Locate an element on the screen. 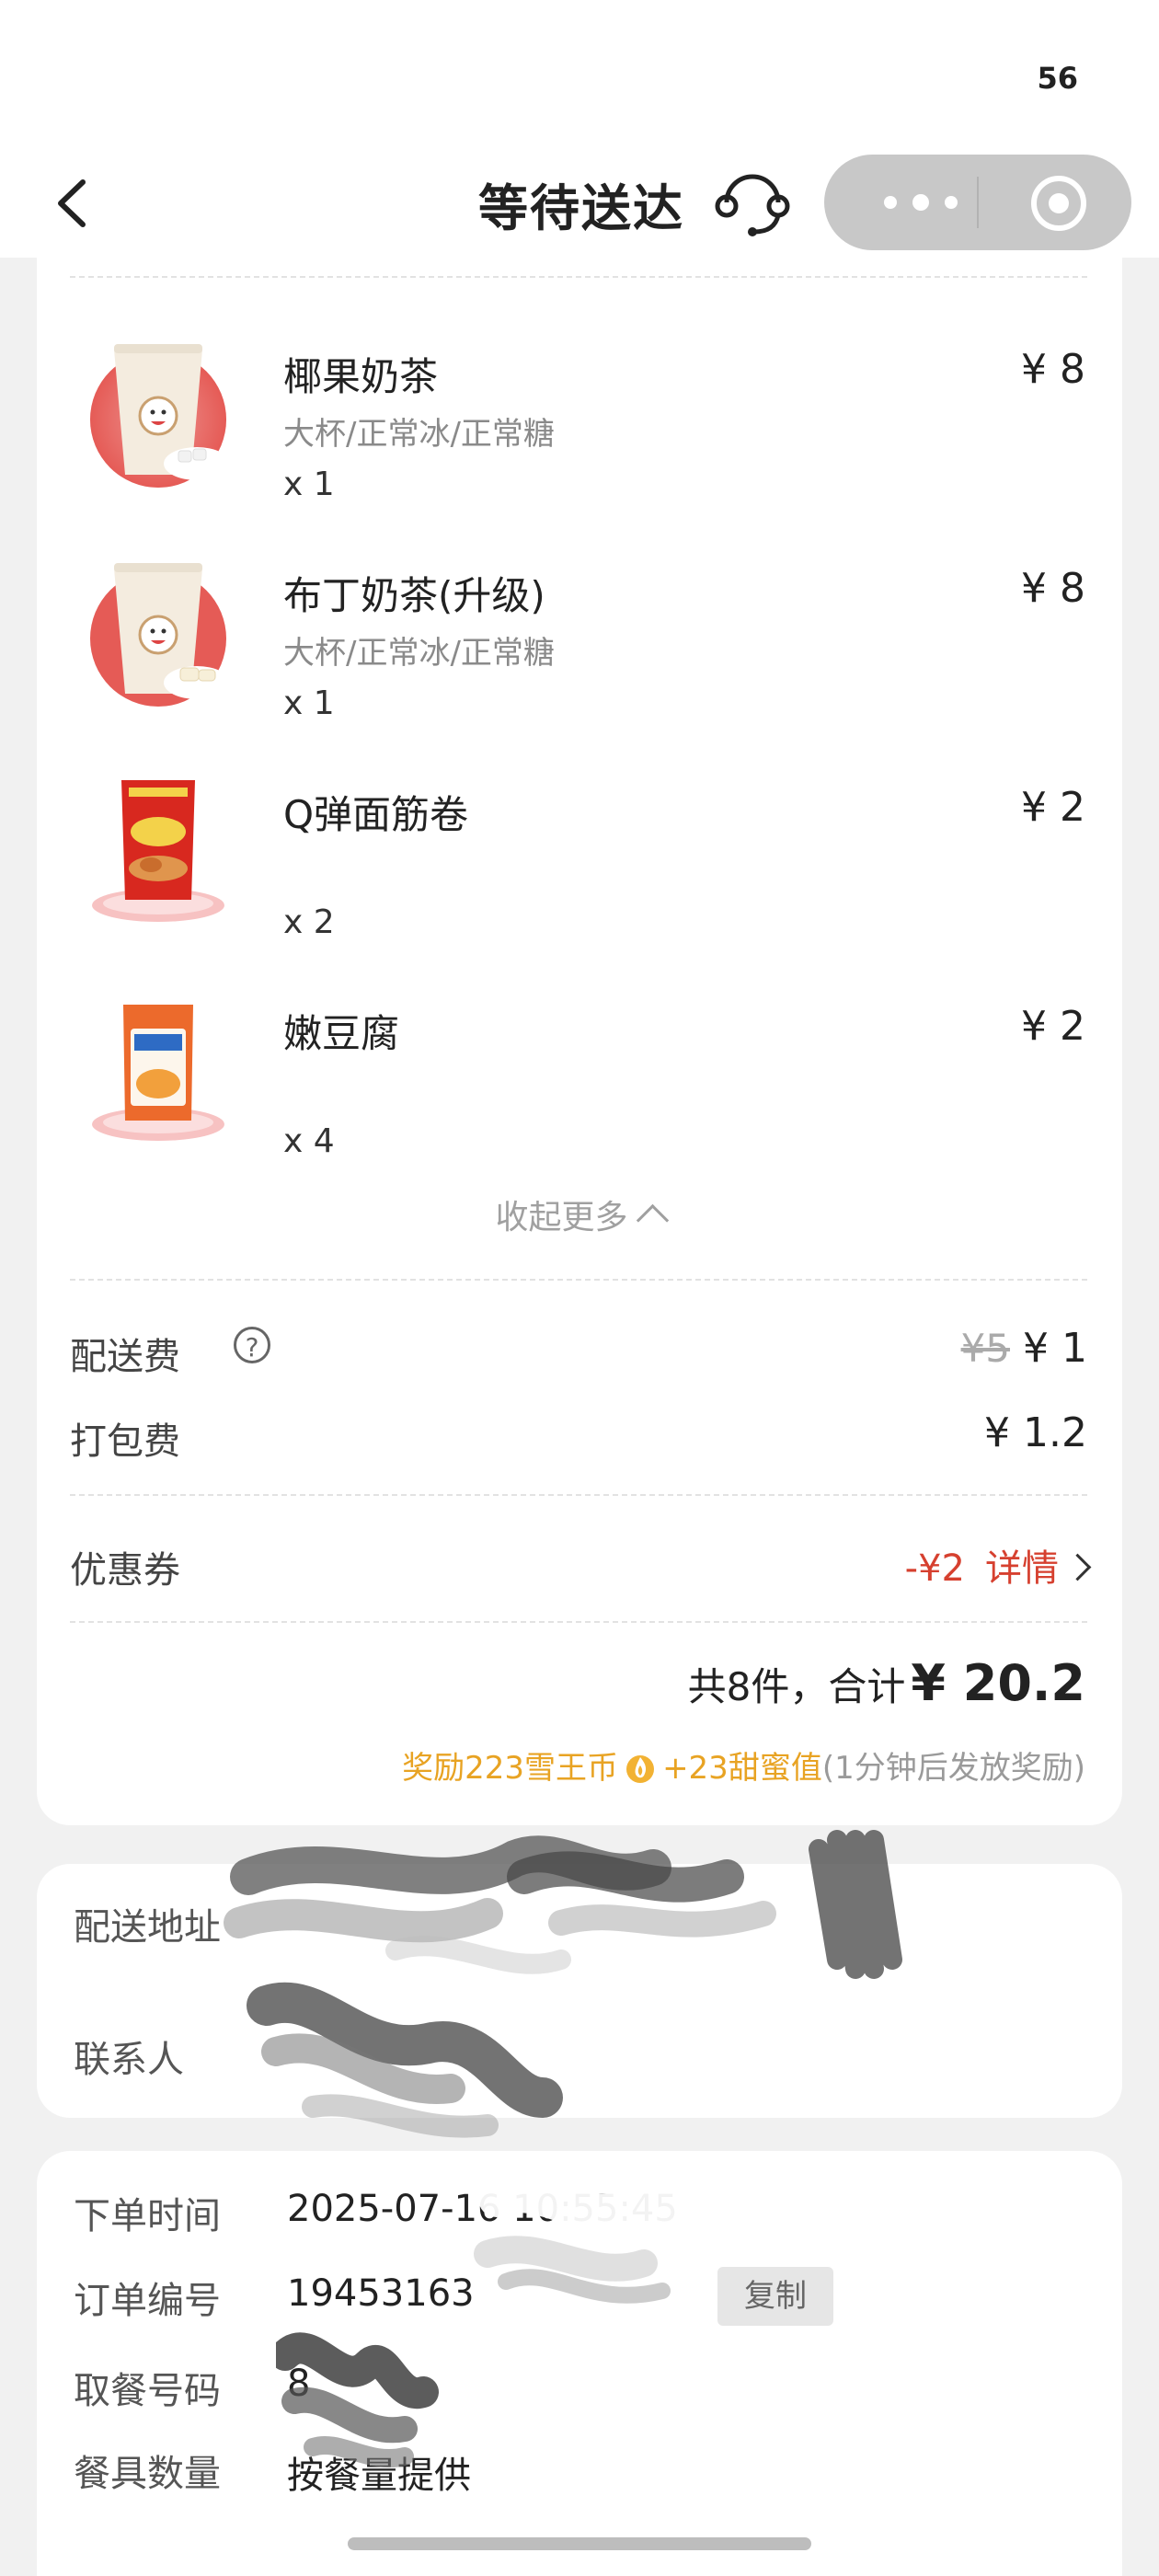  reward-note: (1分钟后发放奖励) is located at coordinates (953, 1768).